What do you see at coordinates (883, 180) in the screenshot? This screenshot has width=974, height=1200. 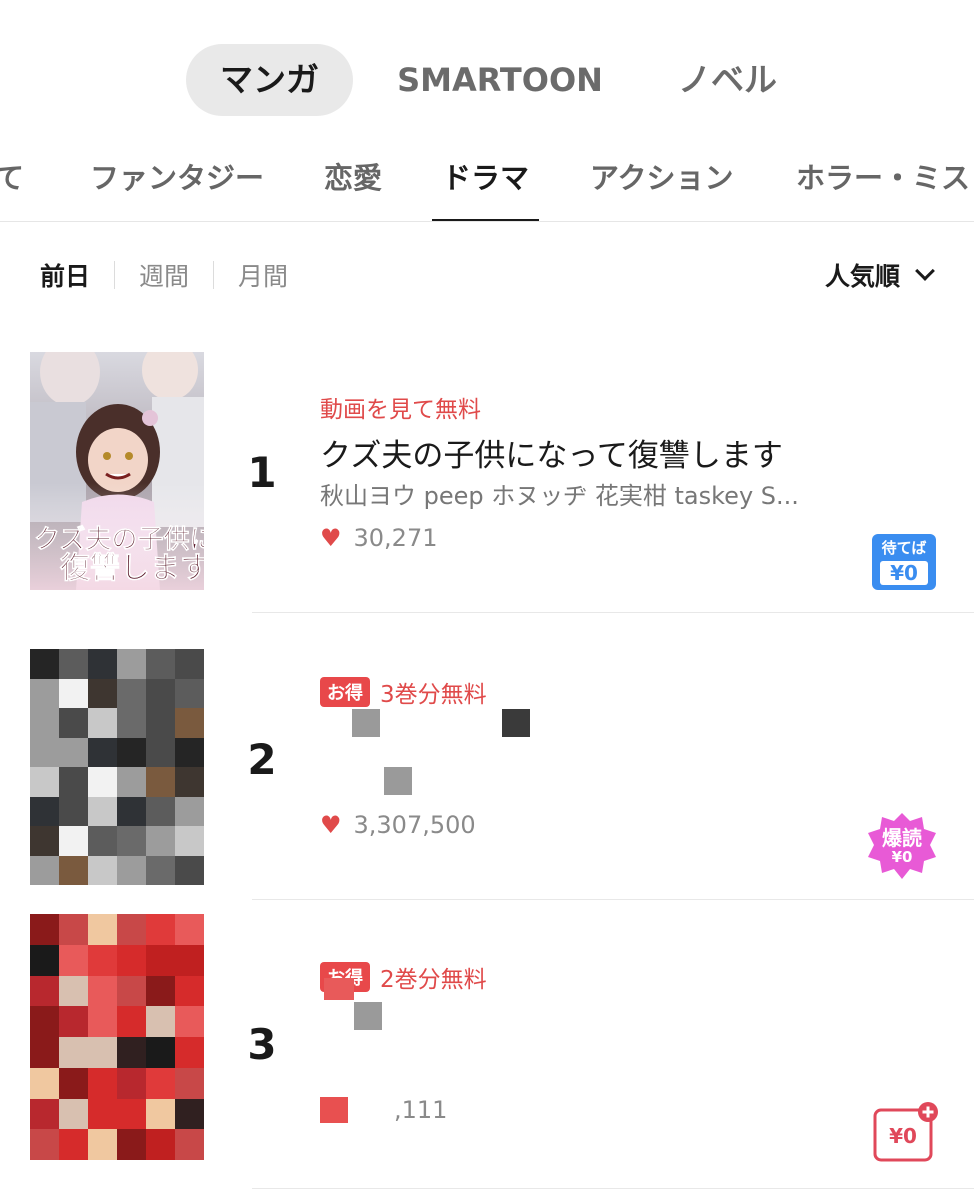 I see `genre-tab-horror-mystery: ホラー・ミス` at bounding box center [883, 180].